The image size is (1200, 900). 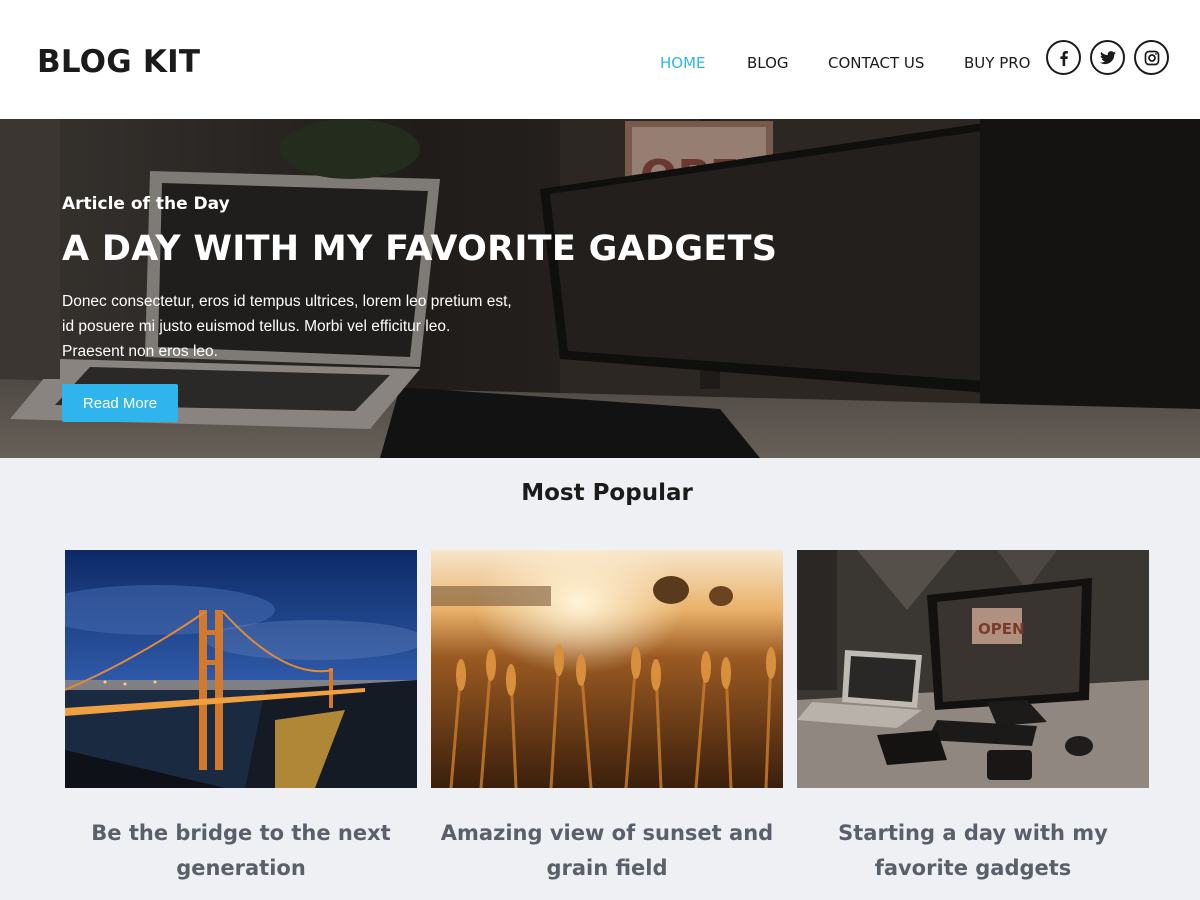 I want to click on card-thumbnail-gadgets: OPEN, so click(x=973, y=669).